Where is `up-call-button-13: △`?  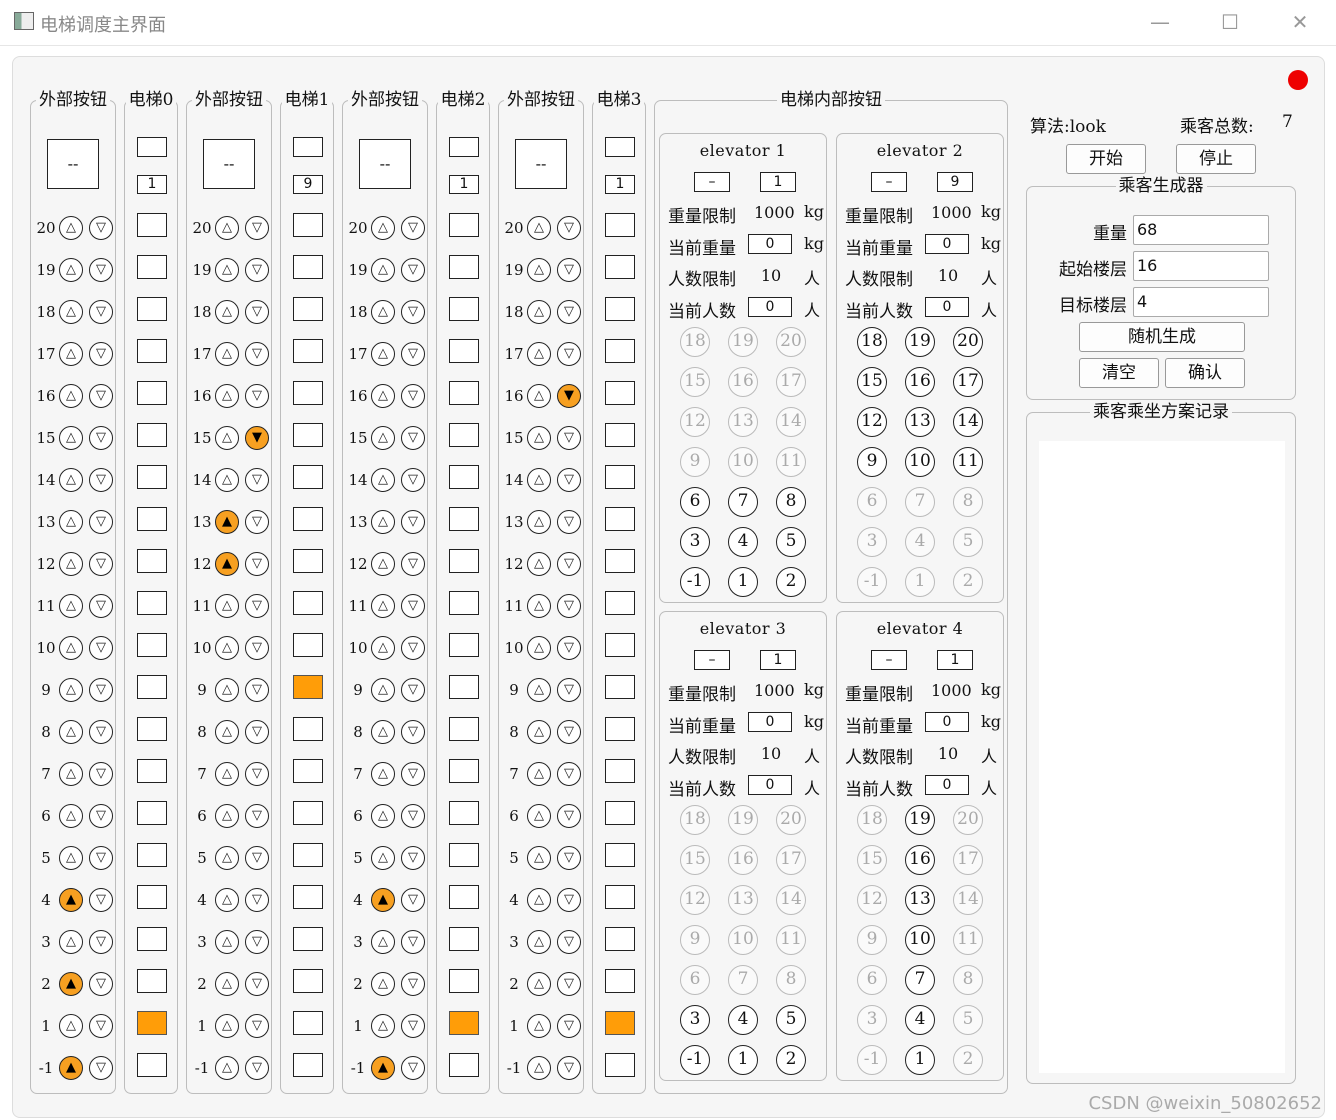 up-call-button-13: △ is located at coordinates (539, 522).